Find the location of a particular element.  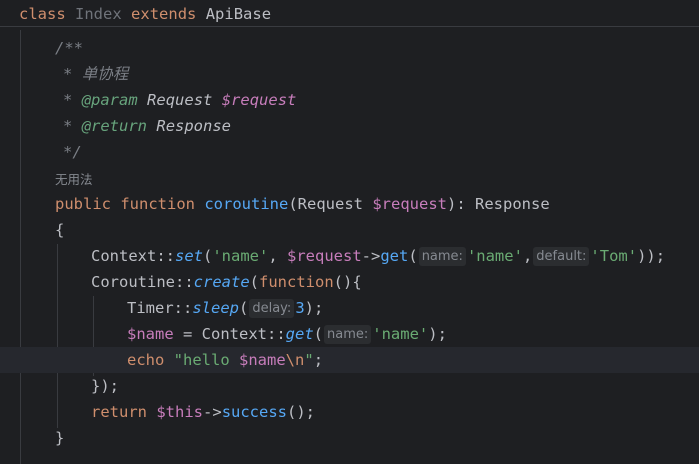

docblock-param: * @param Request $request is located at coordinates (179, 100).